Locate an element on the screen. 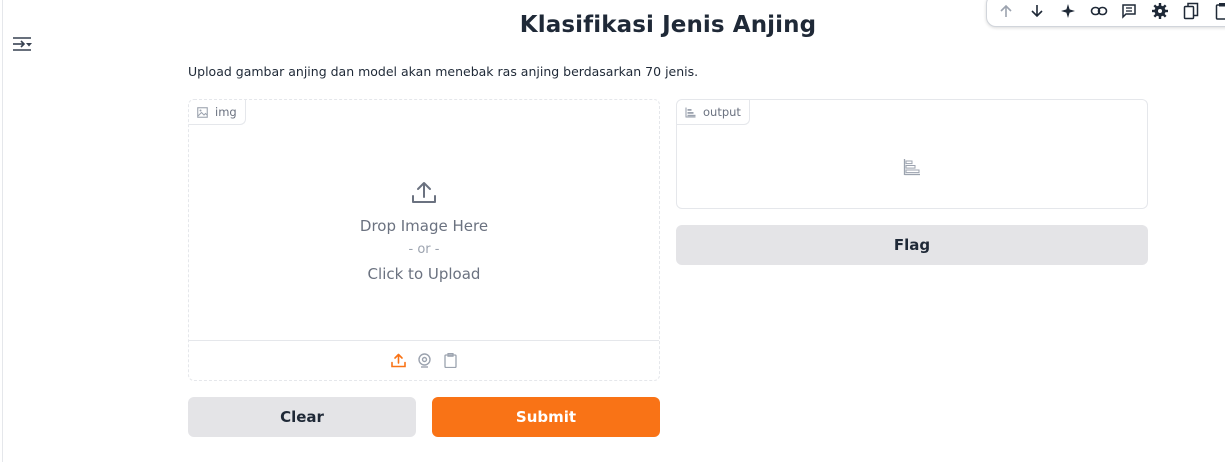 This screenshot has height=462, width=1225. drop-image-text: Drop Image Here is located at coordinates (424, 225).